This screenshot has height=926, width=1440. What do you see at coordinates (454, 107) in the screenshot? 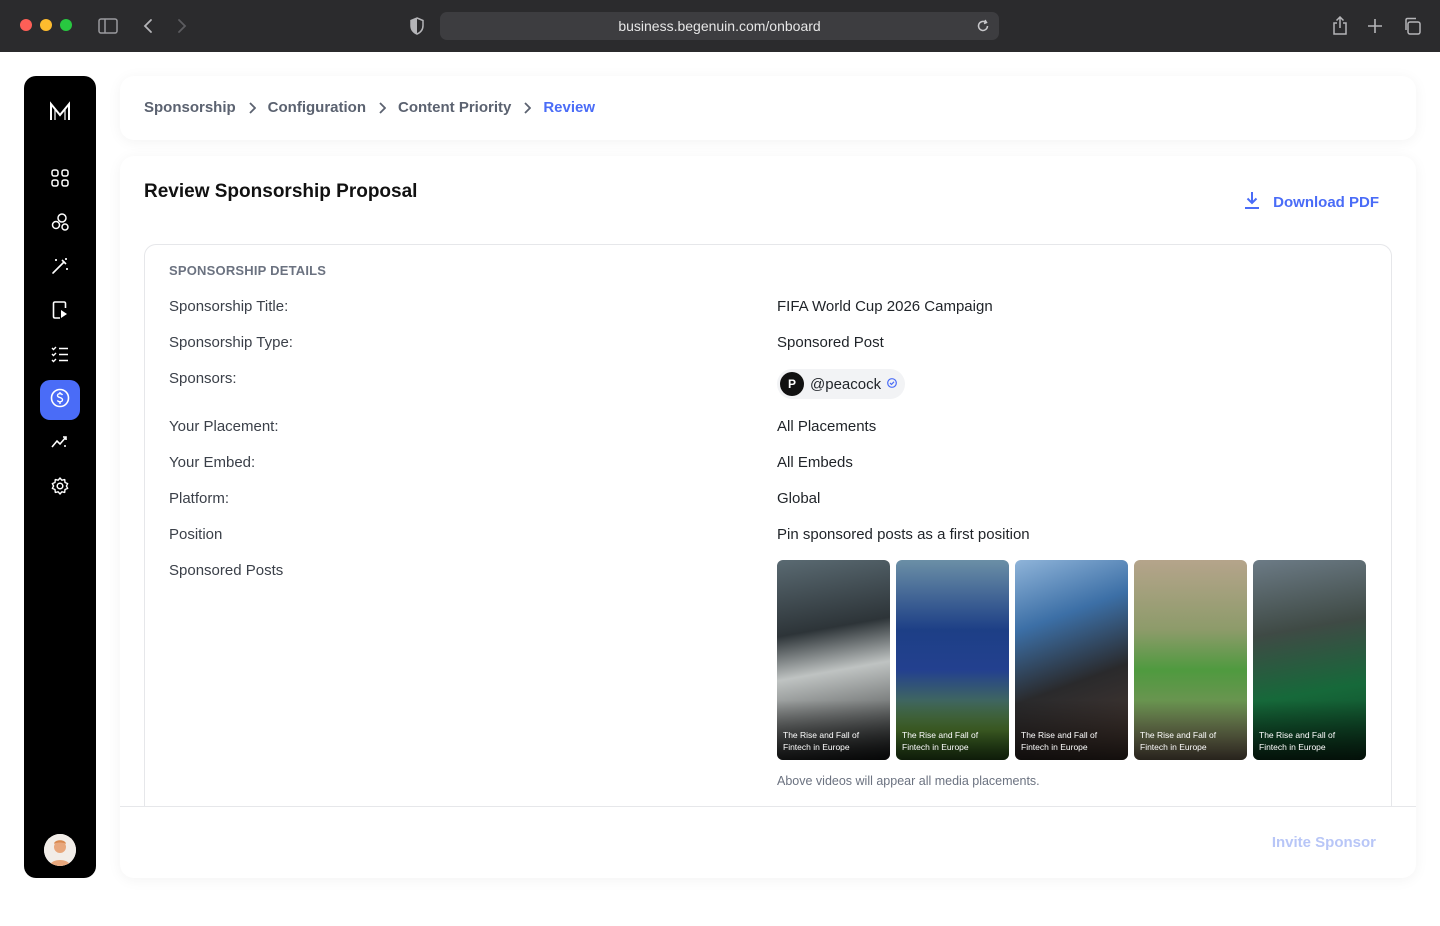
I see `breadcrumb-content-priority: Content Priority` at bounding box center [454, 107].